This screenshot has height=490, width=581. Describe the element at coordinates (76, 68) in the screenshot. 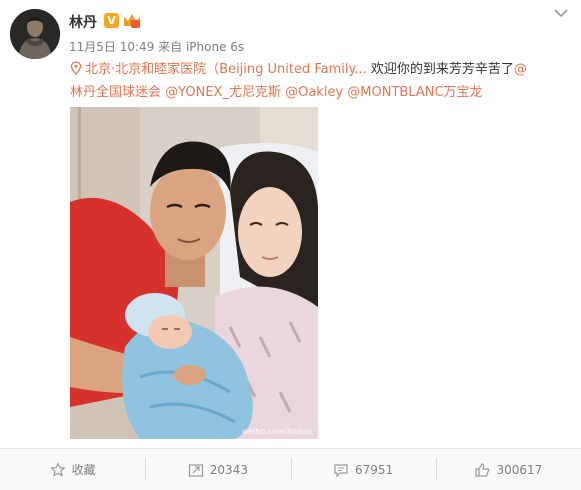

I see `location-pin-icon` at that location.